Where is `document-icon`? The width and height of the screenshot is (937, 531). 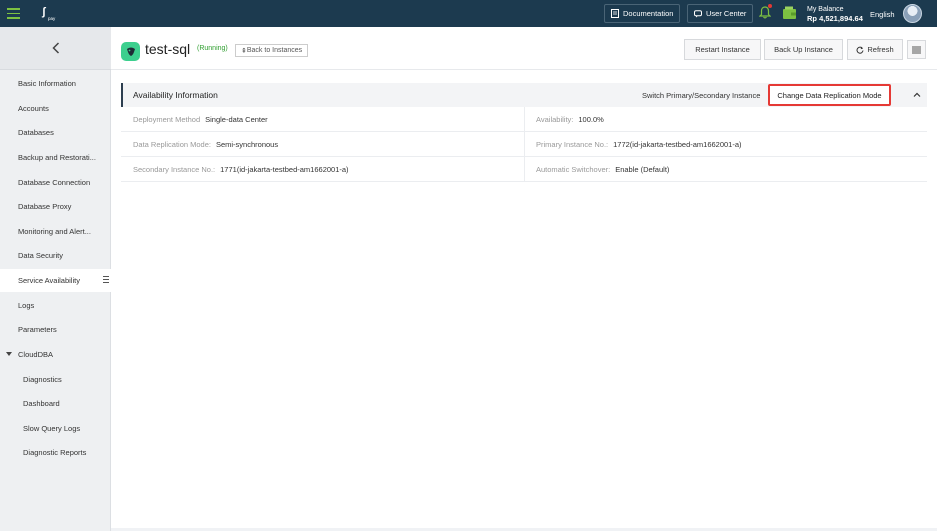 document-icon is located at coordinates (615, 13).